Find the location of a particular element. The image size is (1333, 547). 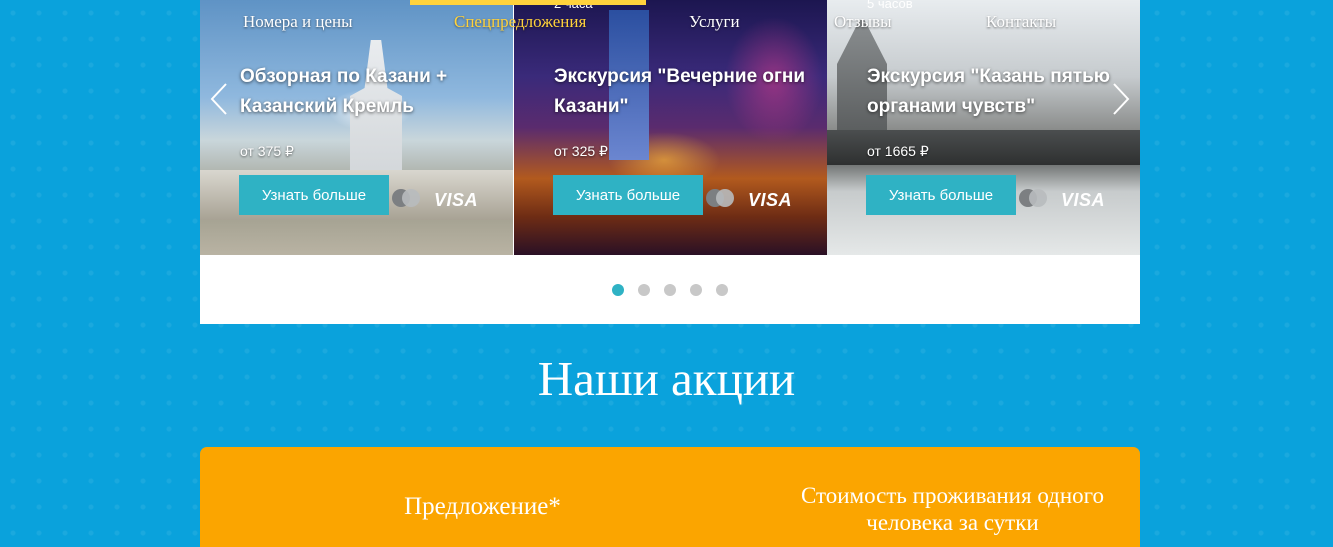

nav-item-rooms: Номера и цены is located at coordinates (298, 22).